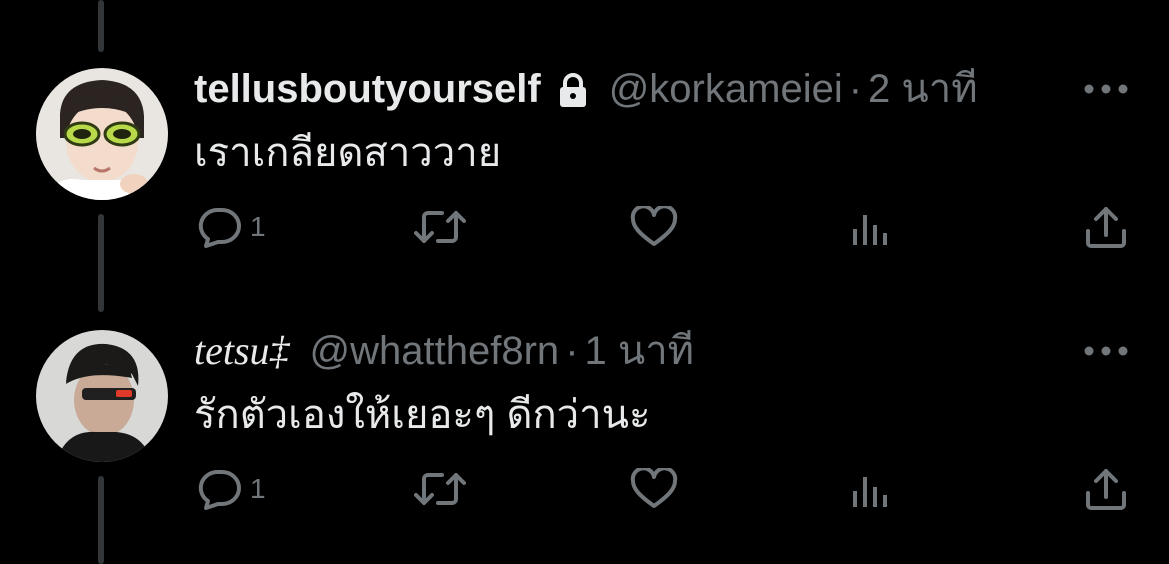 The image size is (1169, 564). What do you see at coordinates (640, 351) in the screenshot?
I see `timestamp: 1 นาที` at bounding box center [640, 351].